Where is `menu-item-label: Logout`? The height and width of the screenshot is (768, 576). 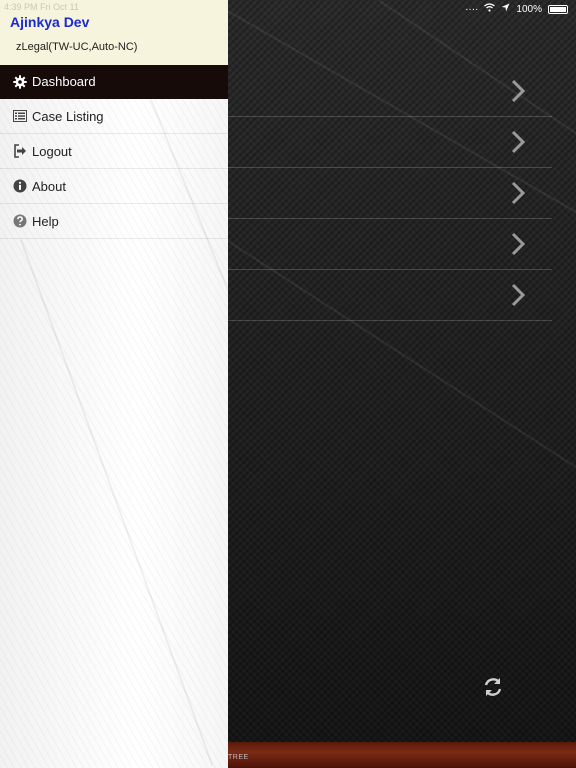
menu-item-label: Logout is located at coordinates (52, 151).